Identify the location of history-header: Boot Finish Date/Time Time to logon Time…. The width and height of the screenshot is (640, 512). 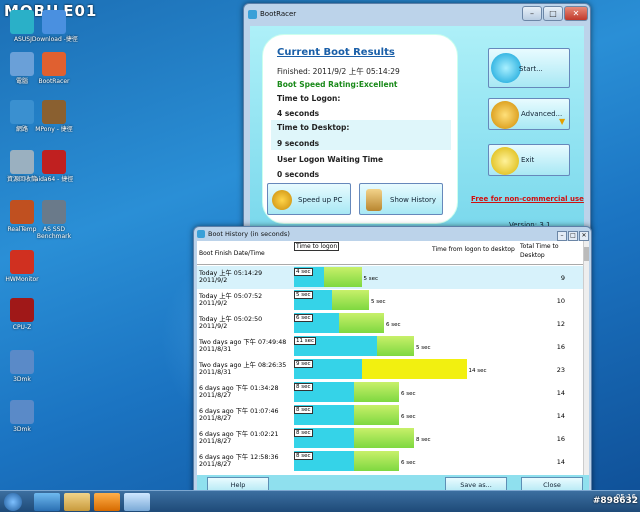
(390, 253).